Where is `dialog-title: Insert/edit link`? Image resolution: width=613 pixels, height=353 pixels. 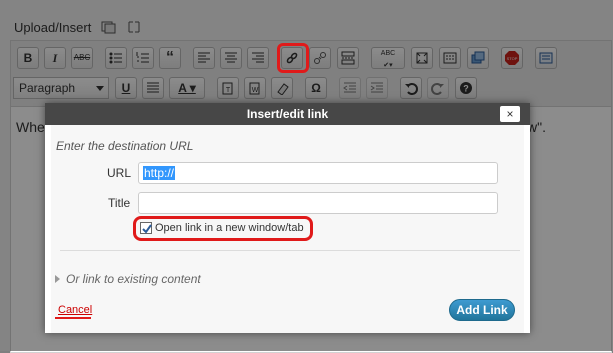 dialog-title: Insert/edit link is located at coordinates (287, 114).